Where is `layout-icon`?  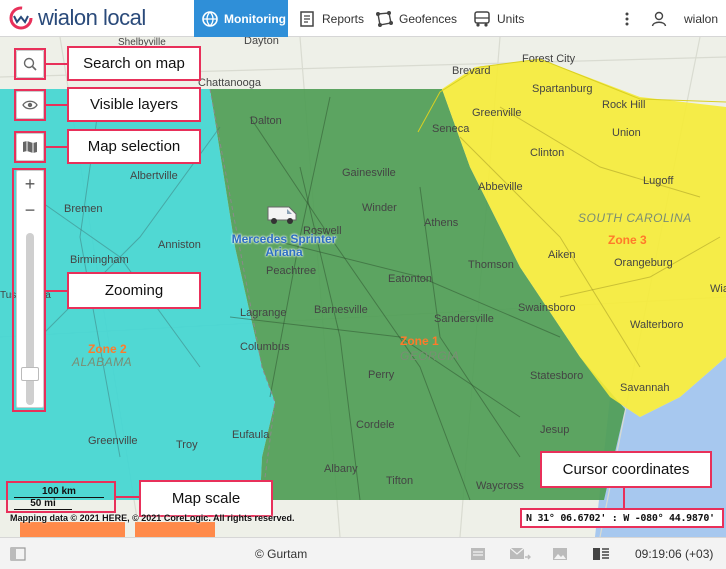 layout-icon is located at coordinates (601, 553).